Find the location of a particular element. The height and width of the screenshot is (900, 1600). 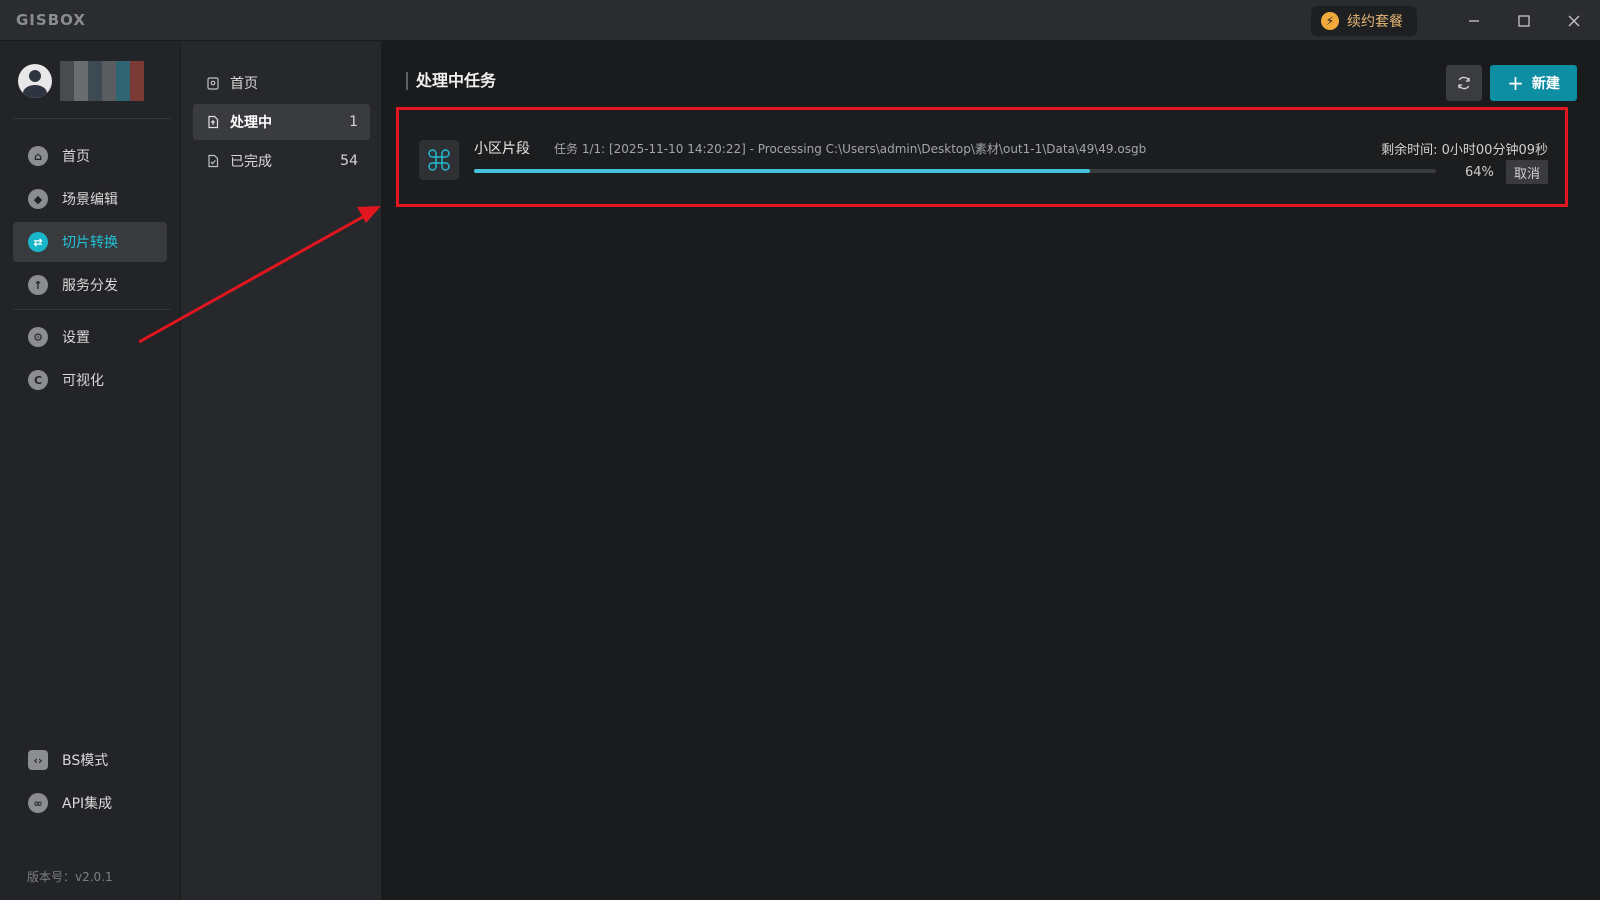

version-label: 版本号：v2.0.1 is located at coordinates (70, 877).